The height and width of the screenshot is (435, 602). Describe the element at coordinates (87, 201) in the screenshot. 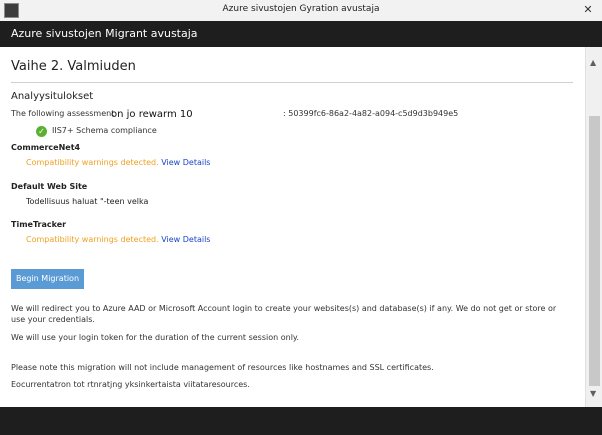

I see `site-note: Todellisuus haluat "-teen velka` at that location.